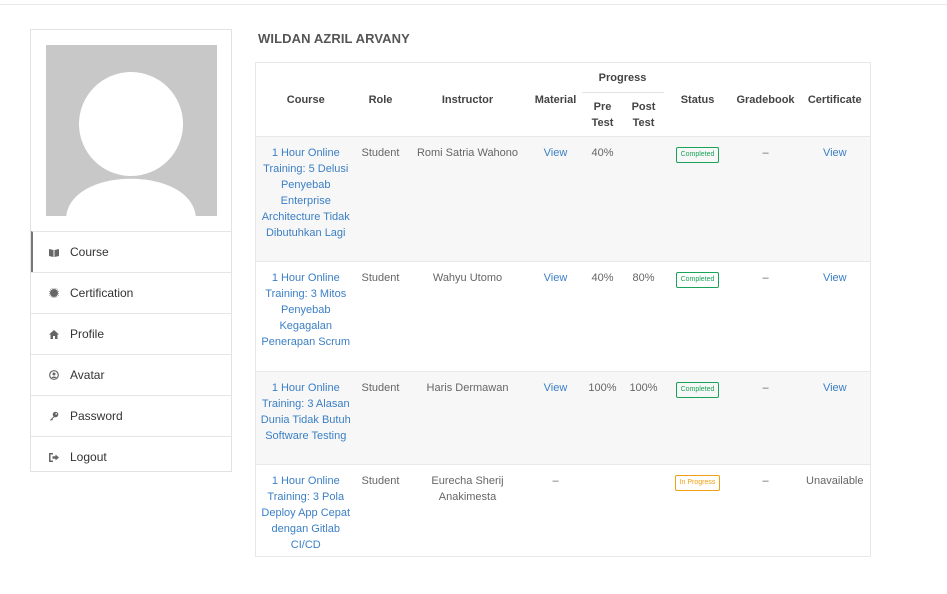 This screenshot has width=947, height=594. I want to click on post-test-cell: 80%, so click(643, 278).